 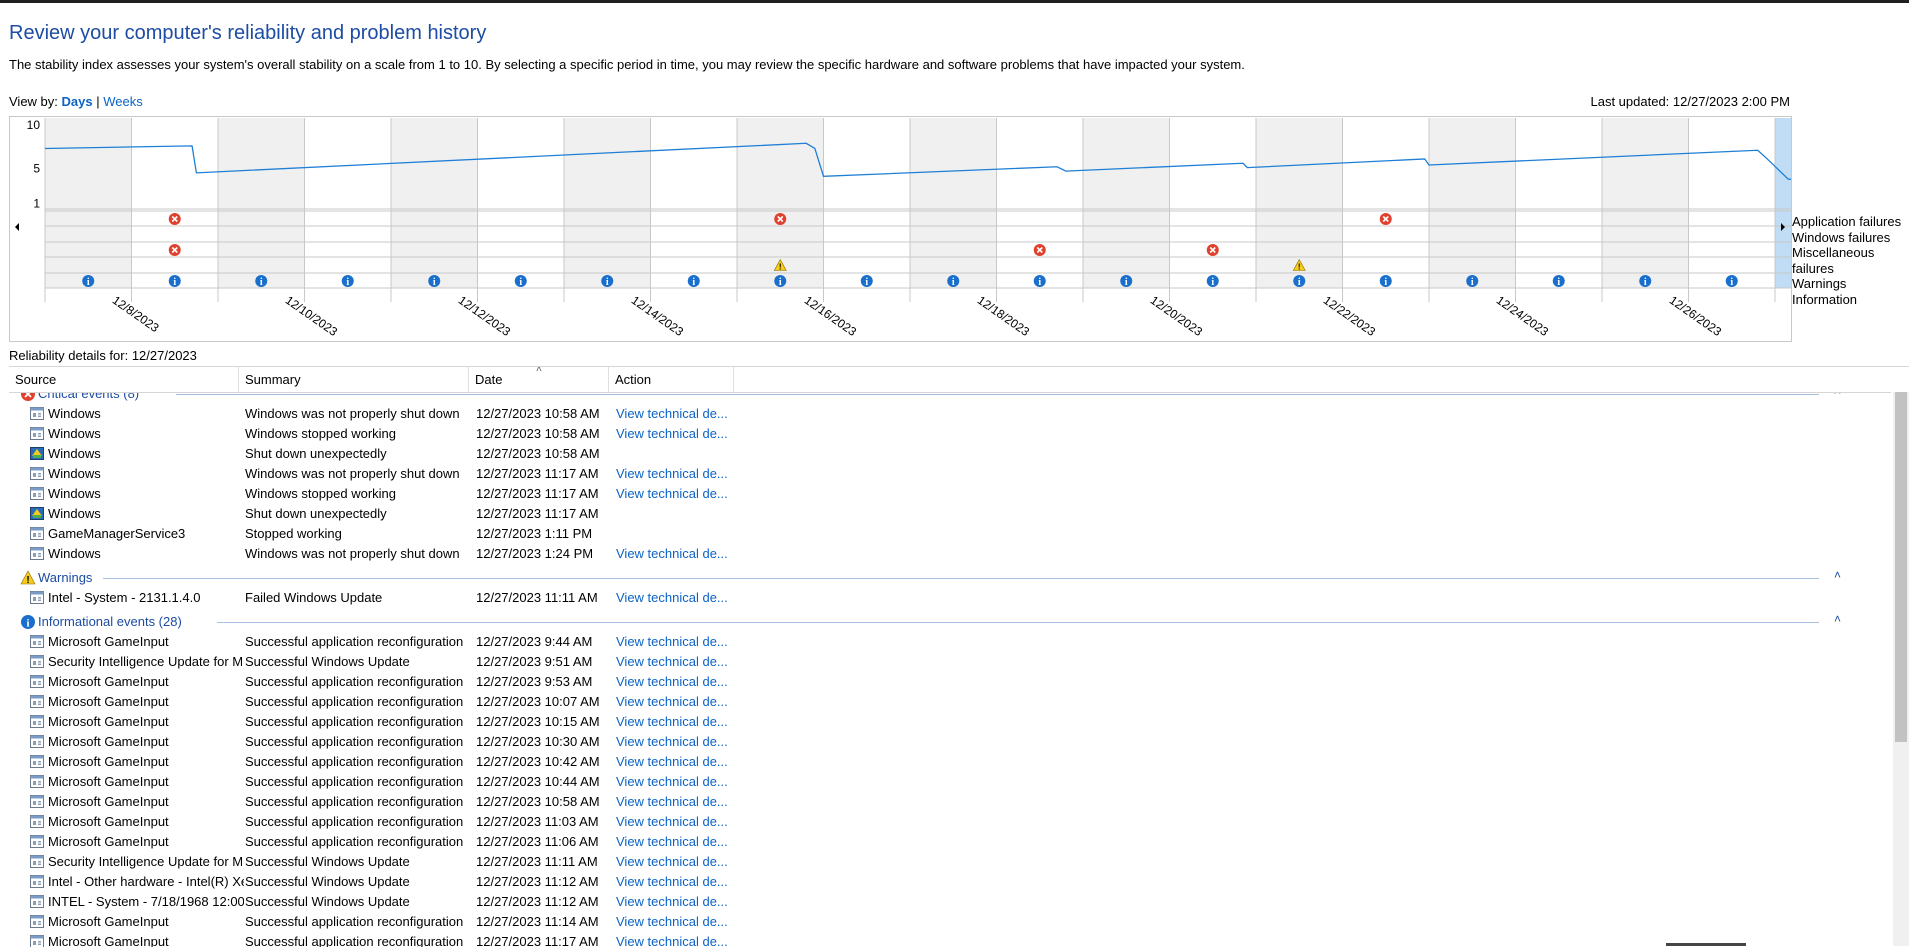 I want to click on view-weeks-link: Weeks, so click(x=123, y=101).